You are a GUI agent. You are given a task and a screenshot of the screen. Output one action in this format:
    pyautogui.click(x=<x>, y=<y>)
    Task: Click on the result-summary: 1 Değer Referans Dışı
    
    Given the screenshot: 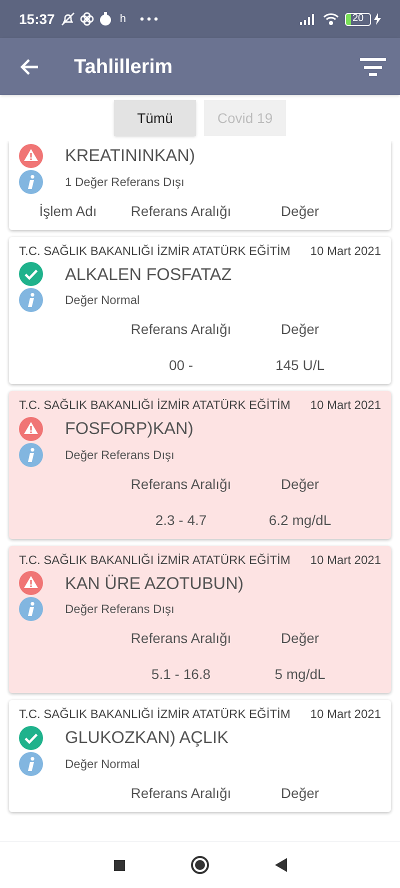 What is the action you would take?
    pyautogui.click(x=124, y=182)
    